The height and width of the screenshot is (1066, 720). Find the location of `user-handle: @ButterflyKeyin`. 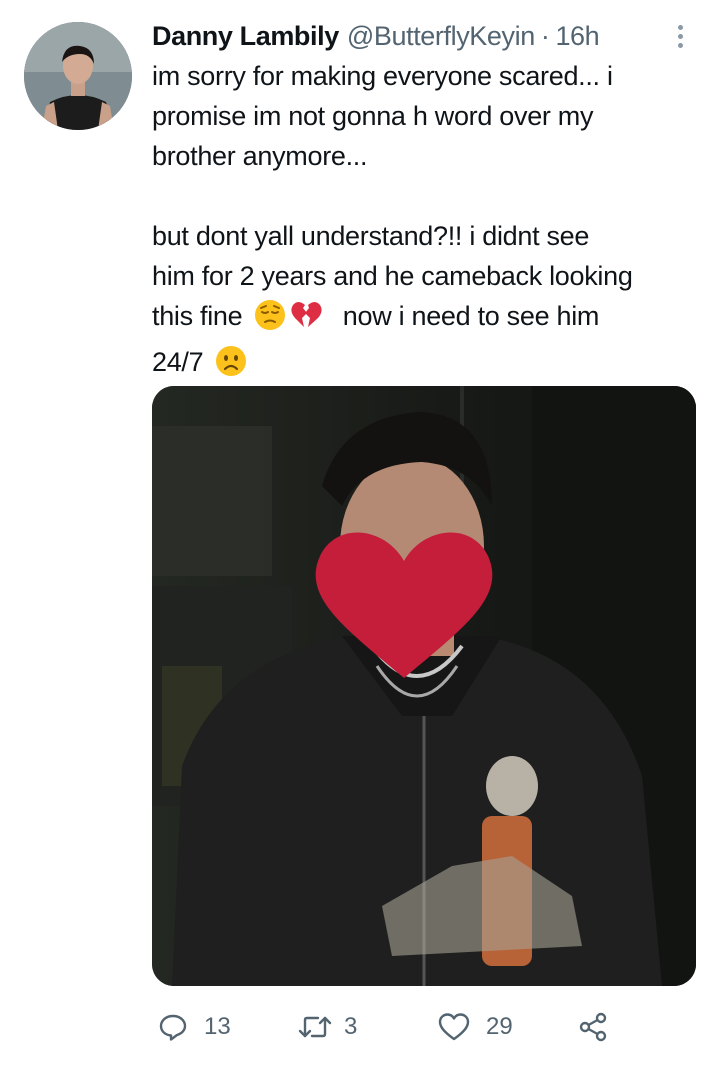

user-handle: @ButterflyKeyin is located at coordinates (441, 36).